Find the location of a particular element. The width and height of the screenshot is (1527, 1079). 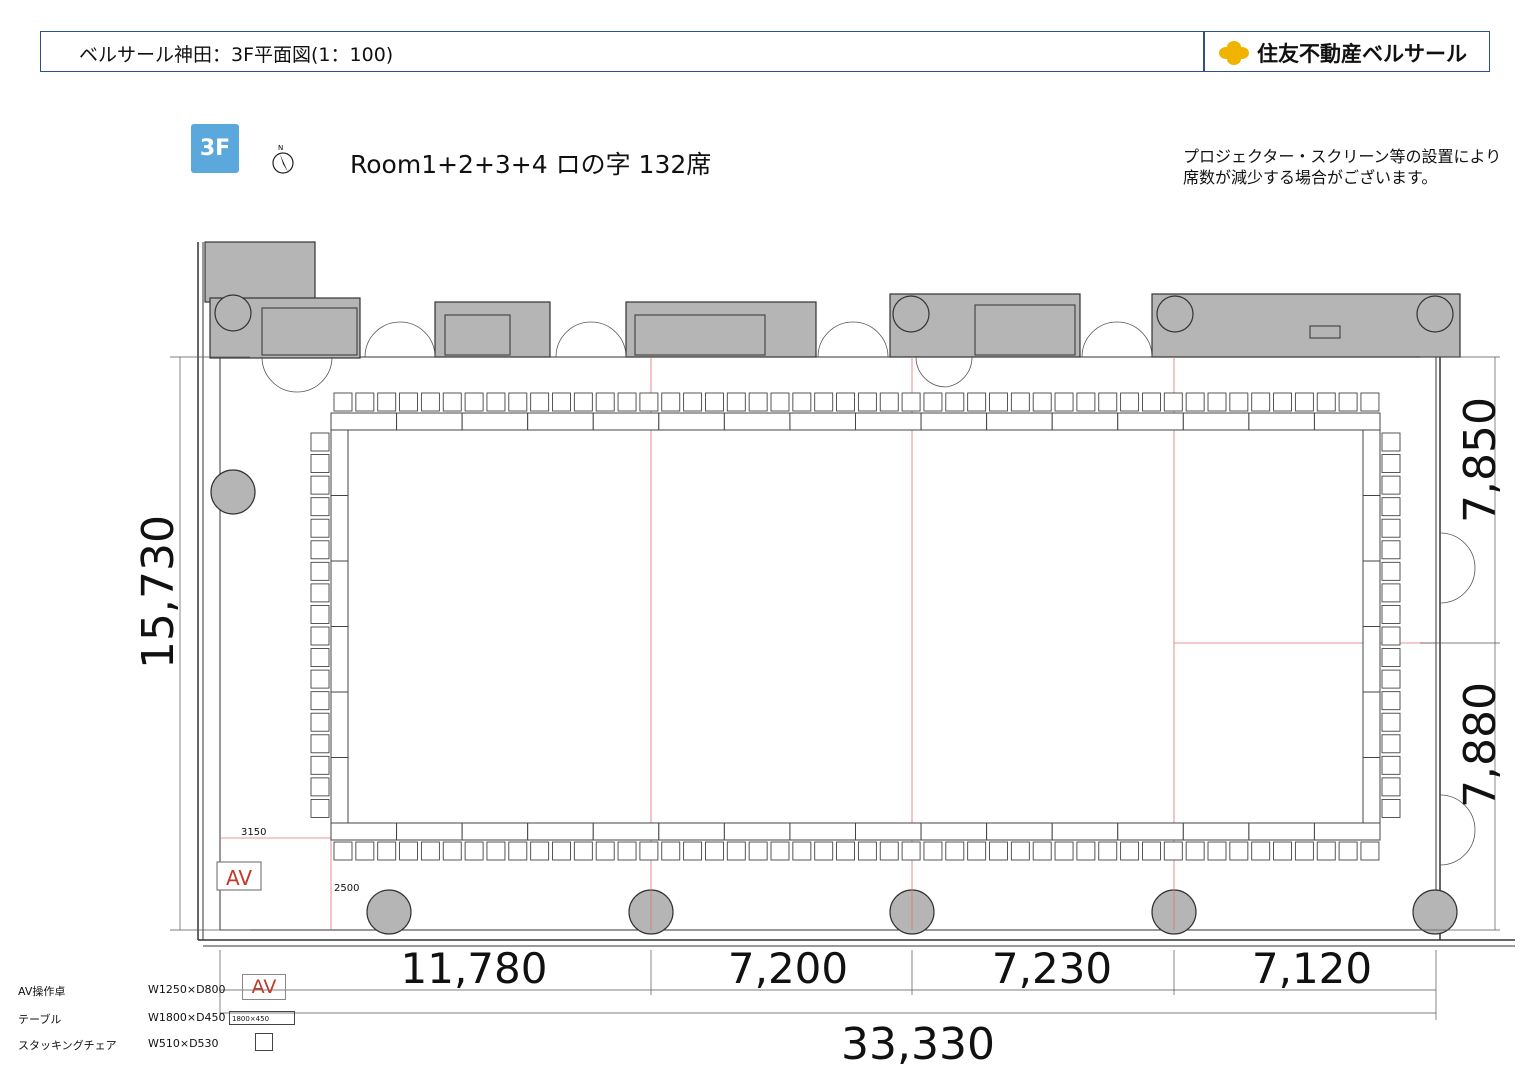

av-width-dim: 3150 is located at coordinates (253, 832).